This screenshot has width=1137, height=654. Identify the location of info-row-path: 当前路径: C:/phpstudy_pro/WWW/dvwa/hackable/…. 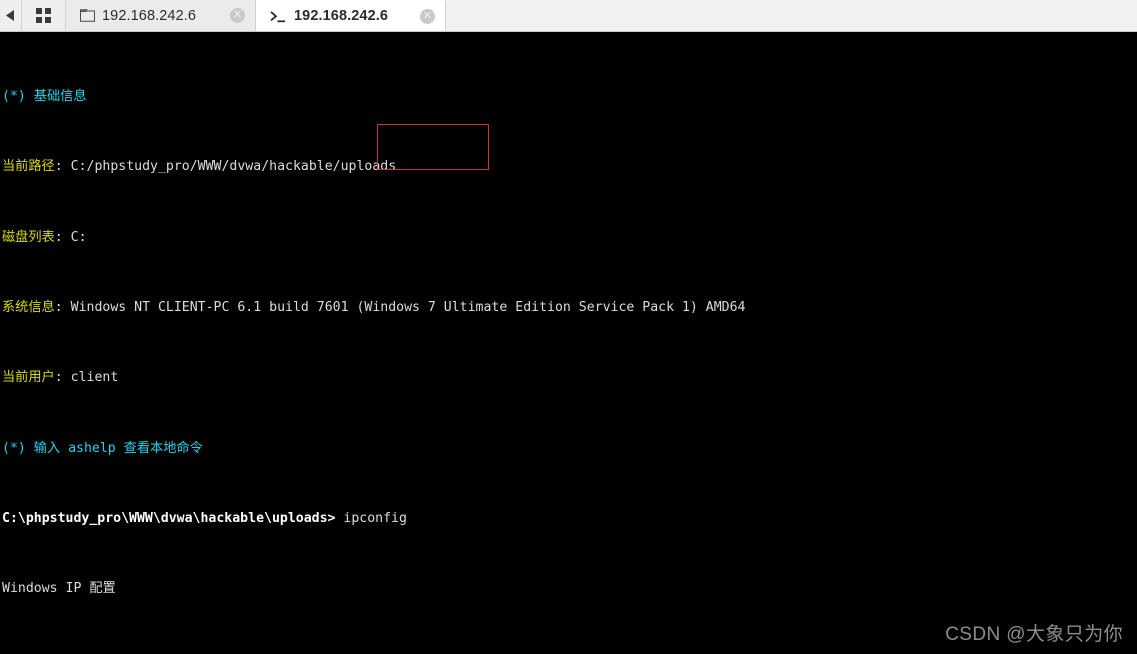
(569, 167).